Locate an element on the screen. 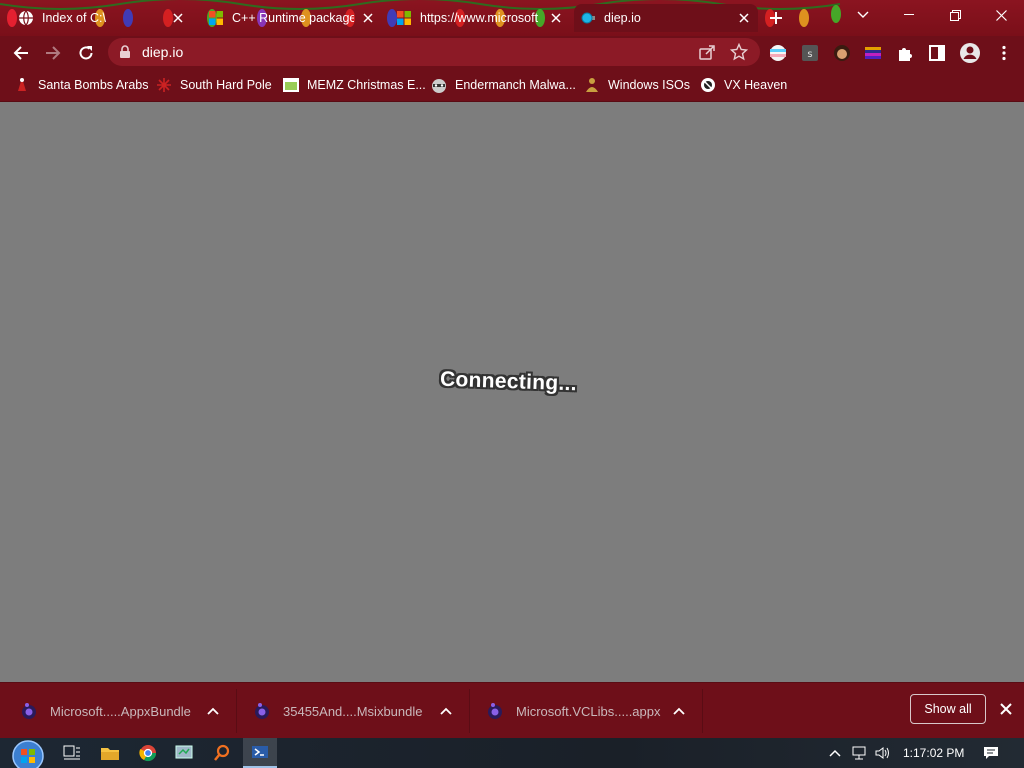 The height and width of the screenshot is (768, 1024). folder-icon is located at coordinates (110, 754).